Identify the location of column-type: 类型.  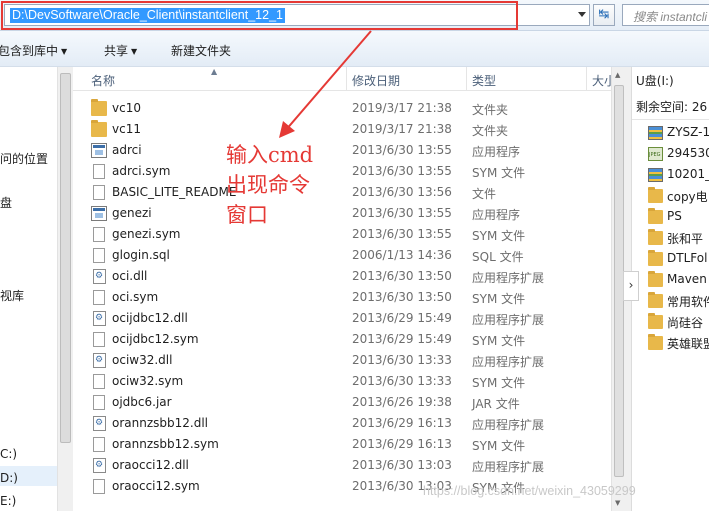
(484, 80).